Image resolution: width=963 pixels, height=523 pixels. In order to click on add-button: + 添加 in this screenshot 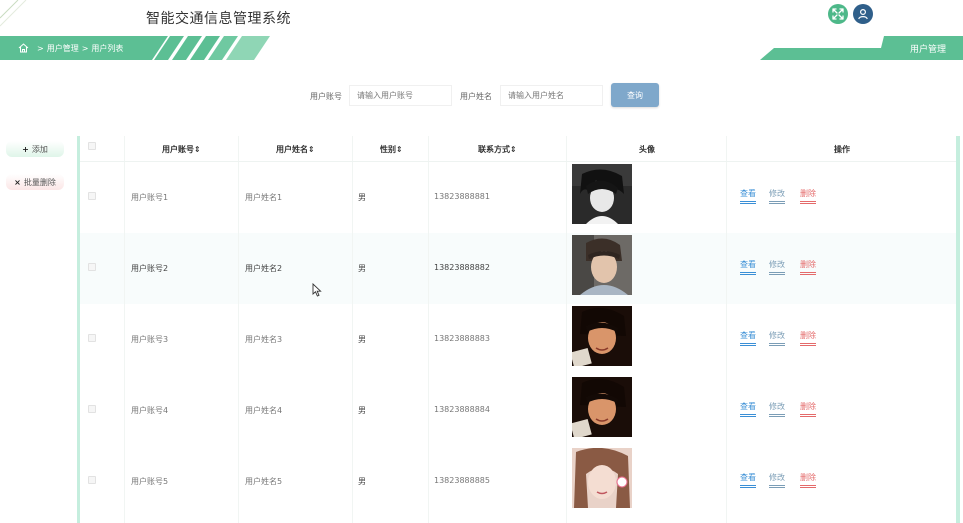, I will do `click(35, 149)`.